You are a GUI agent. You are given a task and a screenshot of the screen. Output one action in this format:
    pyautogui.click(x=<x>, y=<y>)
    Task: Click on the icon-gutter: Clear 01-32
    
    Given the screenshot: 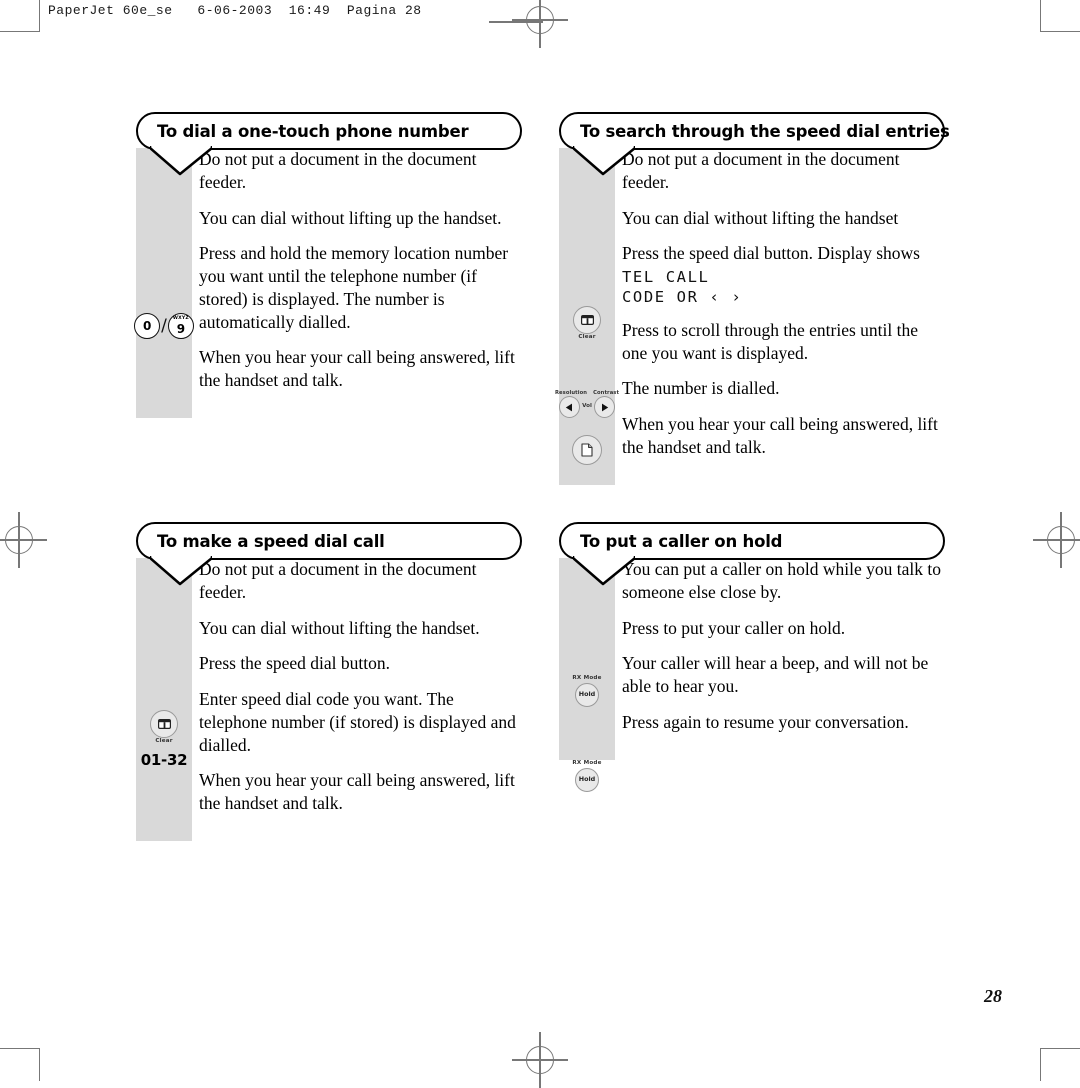 What is the action you would take?
    pyautogui.click(x=164, y=699)
    